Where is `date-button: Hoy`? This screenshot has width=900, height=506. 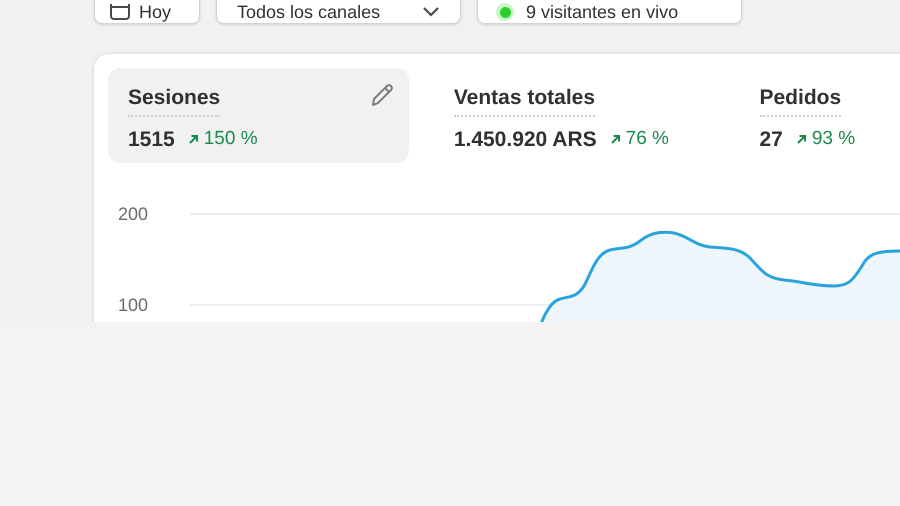 date-button: Hoy is located at coordinates (147, 12).